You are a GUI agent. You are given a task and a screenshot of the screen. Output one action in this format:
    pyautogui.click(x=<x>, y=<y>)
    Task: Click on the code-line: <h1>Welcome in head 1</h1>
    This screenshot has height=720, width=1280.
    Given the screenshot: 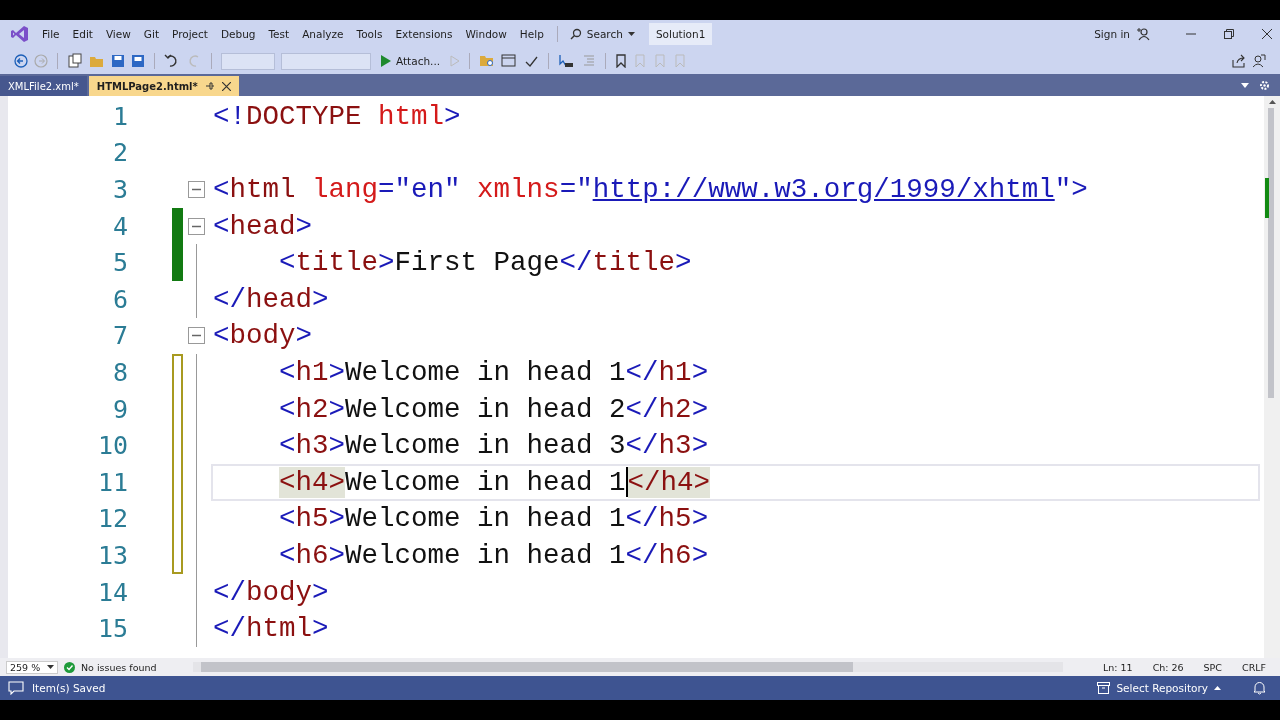 What is the action you would take?
    pyautogui.click(x=494, y=372)
    